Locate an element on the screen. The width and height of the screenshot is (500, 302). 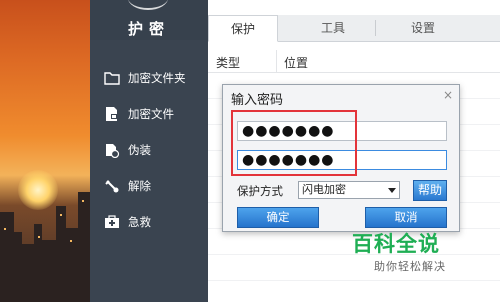
sidebar-item-label: 加密文件夹 is located at coordinates (157, 78).